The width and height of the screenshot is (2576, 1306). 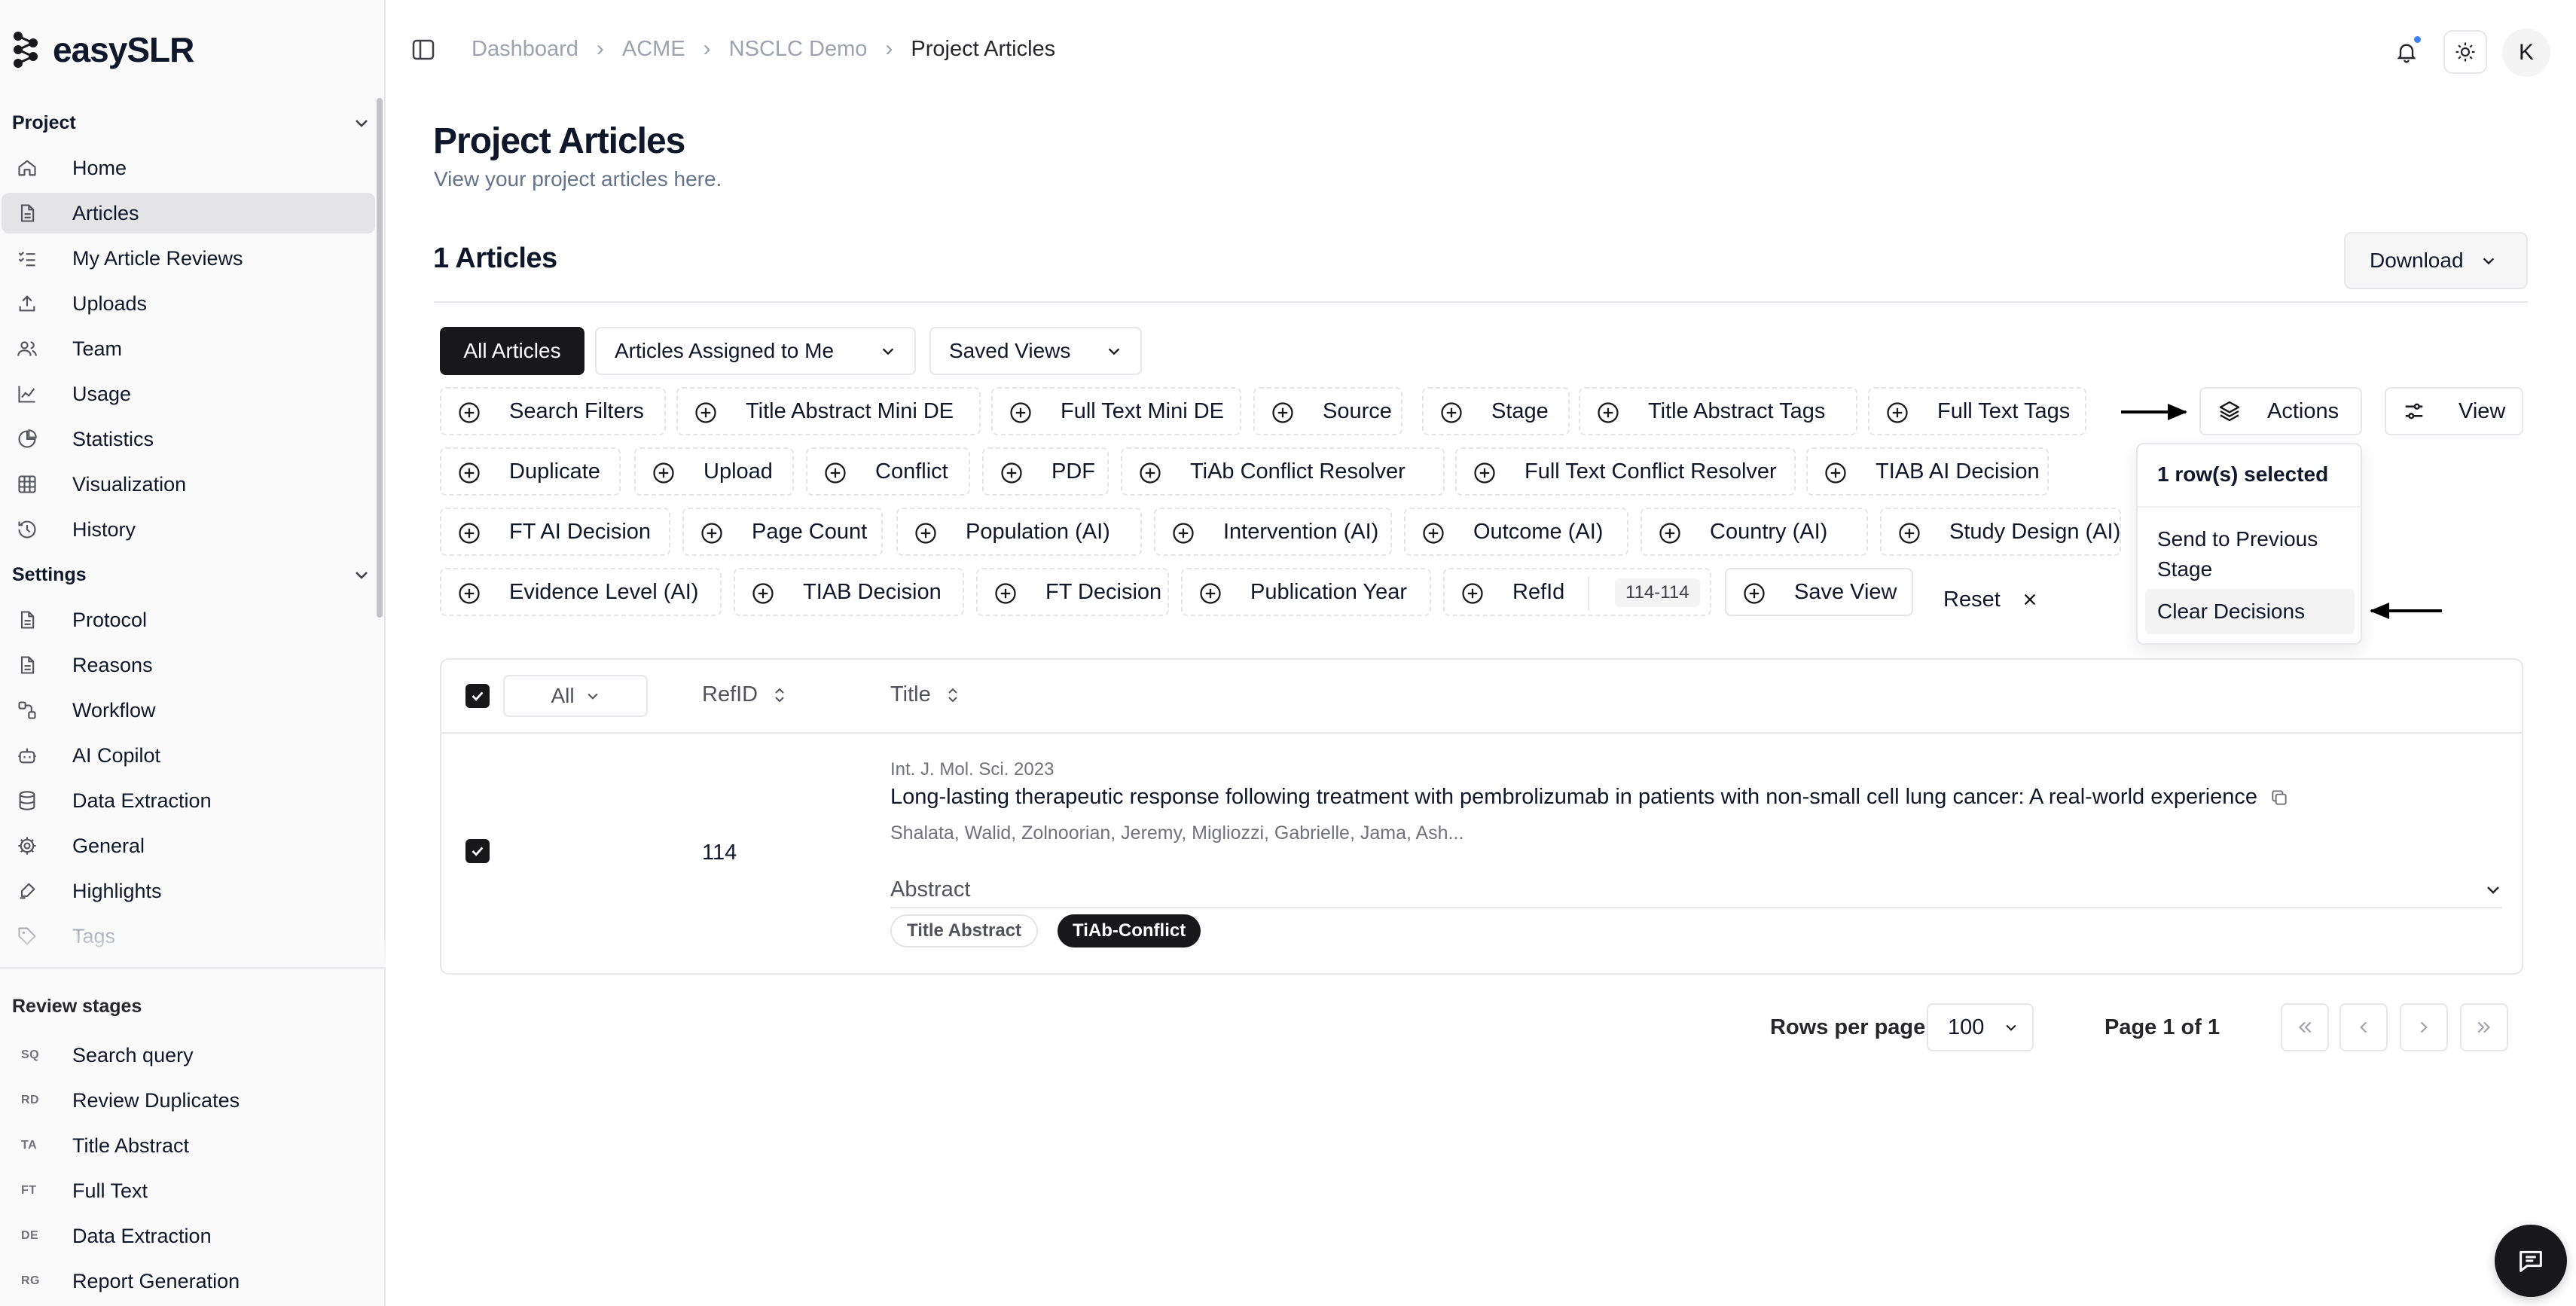 What do you see at coordinates (189, 620) in the screenshot?
I see `sidebar-item-protocol: Protocol` at bounding box center [189, 620].